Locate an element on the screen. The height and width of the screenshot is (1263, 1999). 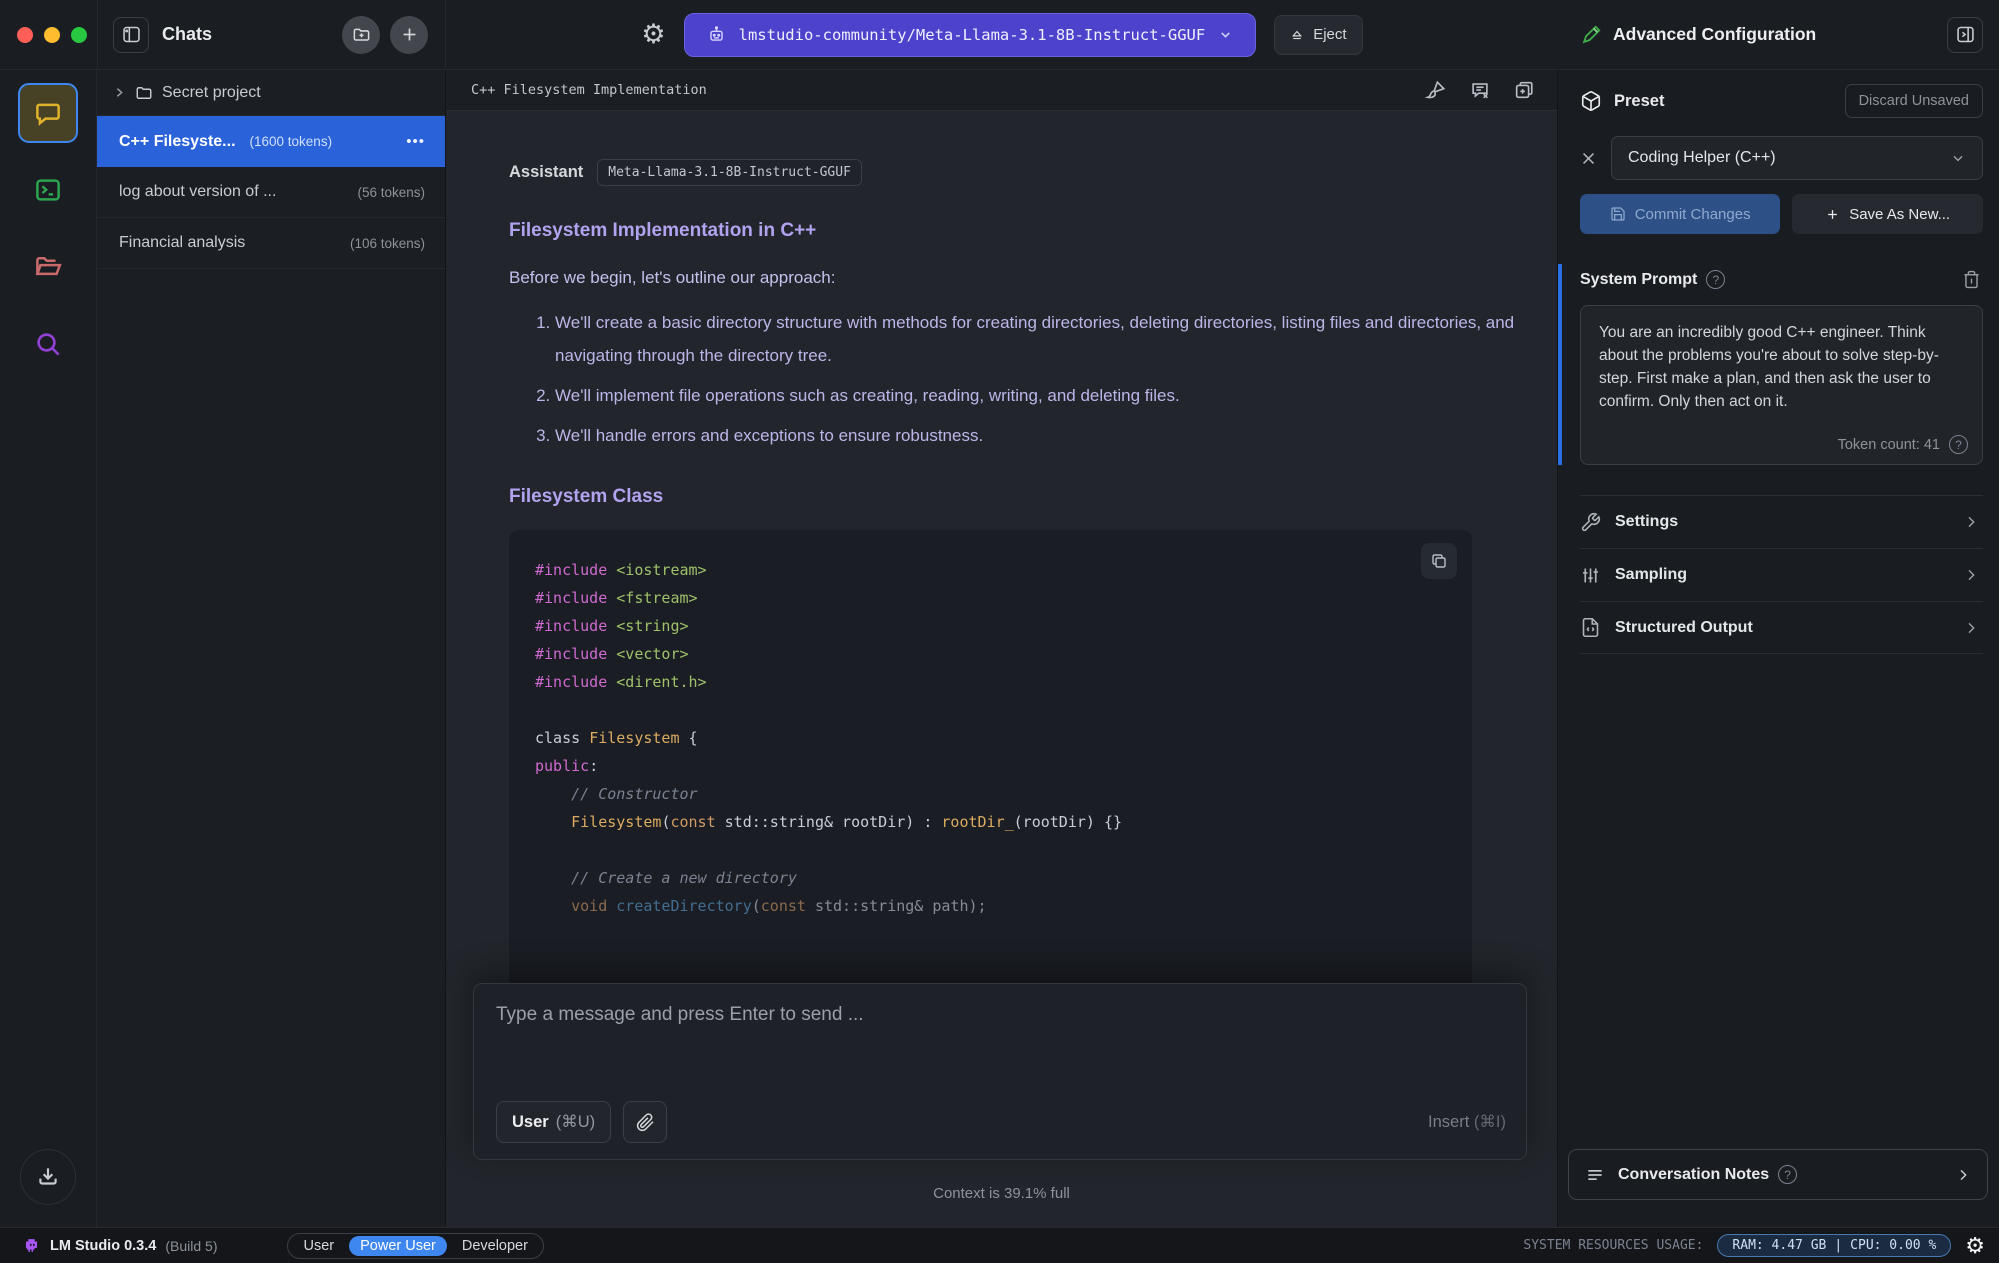
rail-my-models-tab is located at coordinates (48, 267).